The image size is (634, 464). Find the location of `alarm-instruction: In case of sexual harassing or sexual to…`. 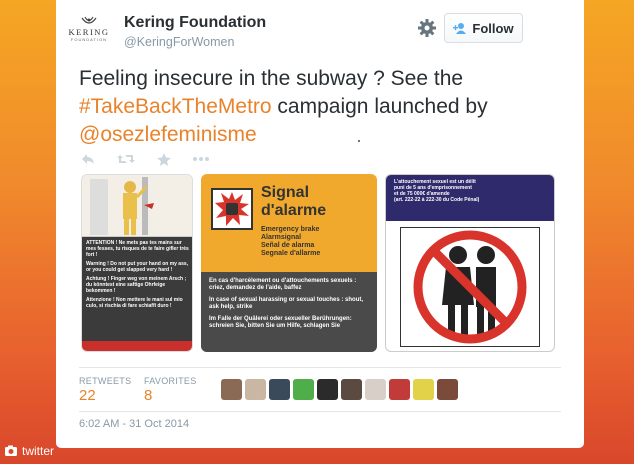

alarm-instruction: In case of sexual harassing or sexual to… is located at coordinates (286, 303).